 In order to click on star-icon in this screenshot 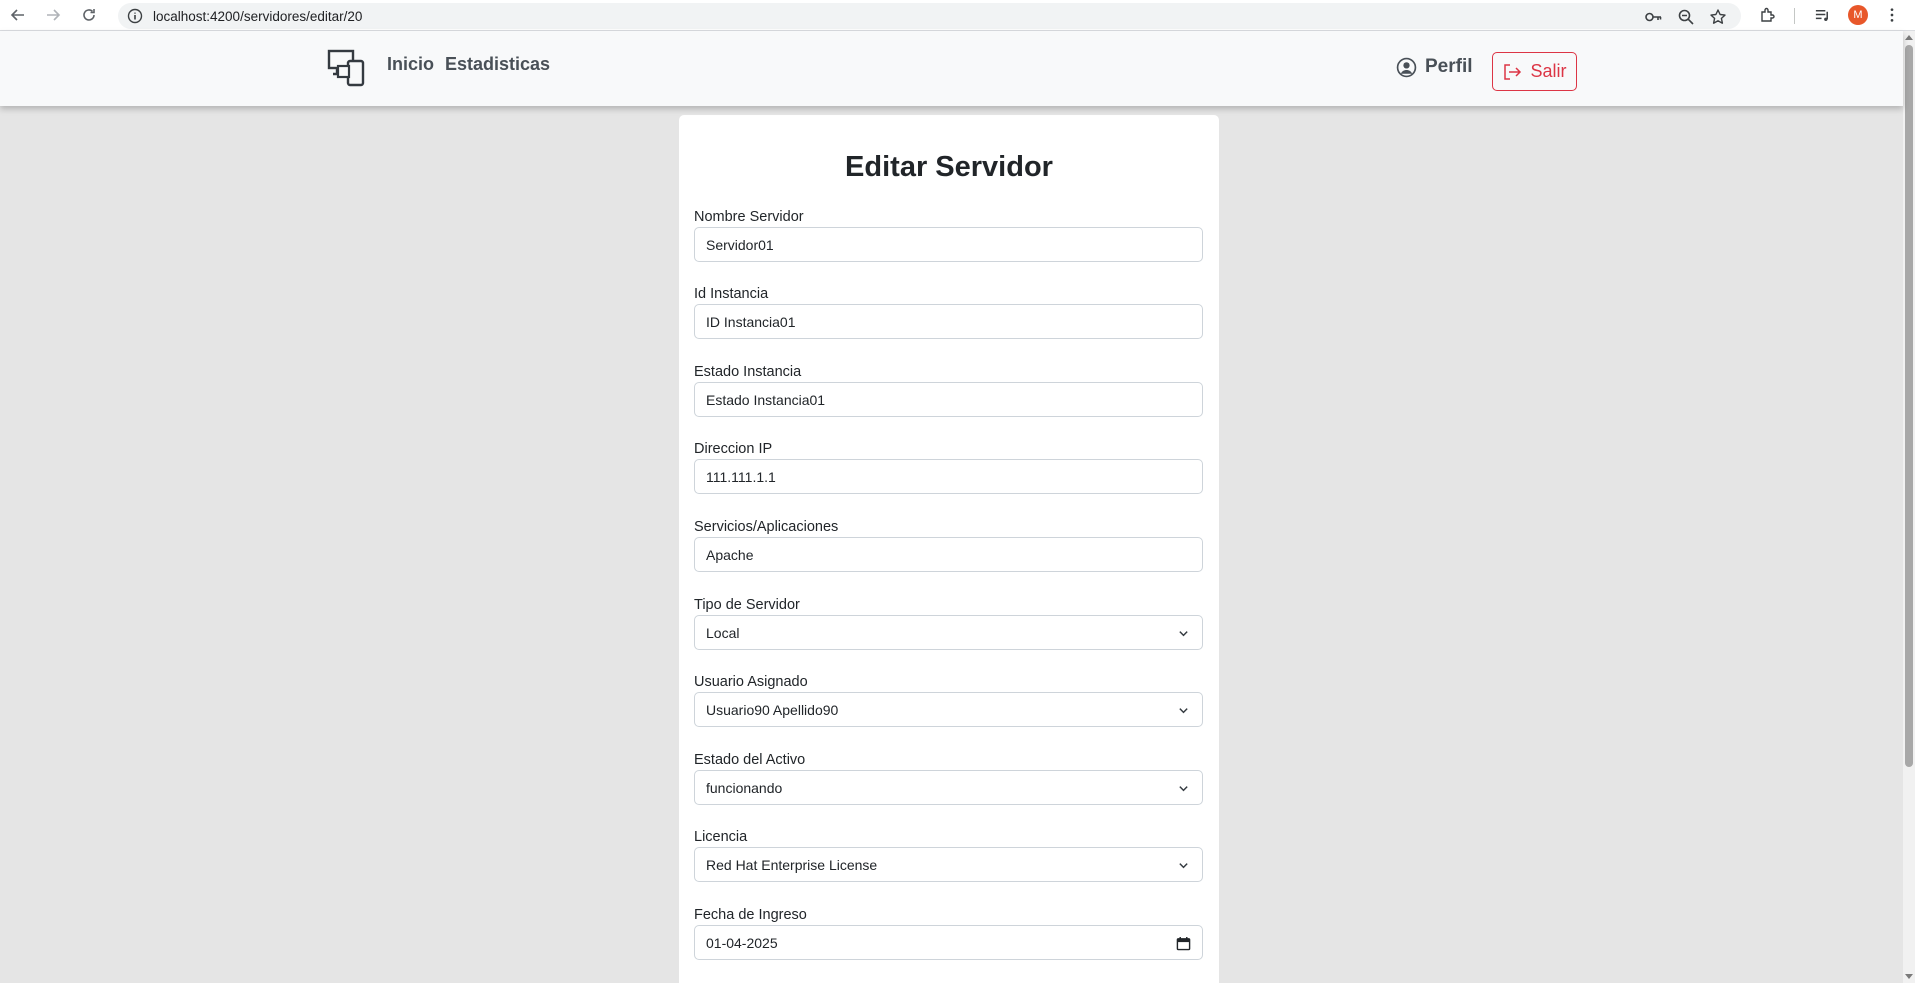, I will do `click(1718, 17)`.